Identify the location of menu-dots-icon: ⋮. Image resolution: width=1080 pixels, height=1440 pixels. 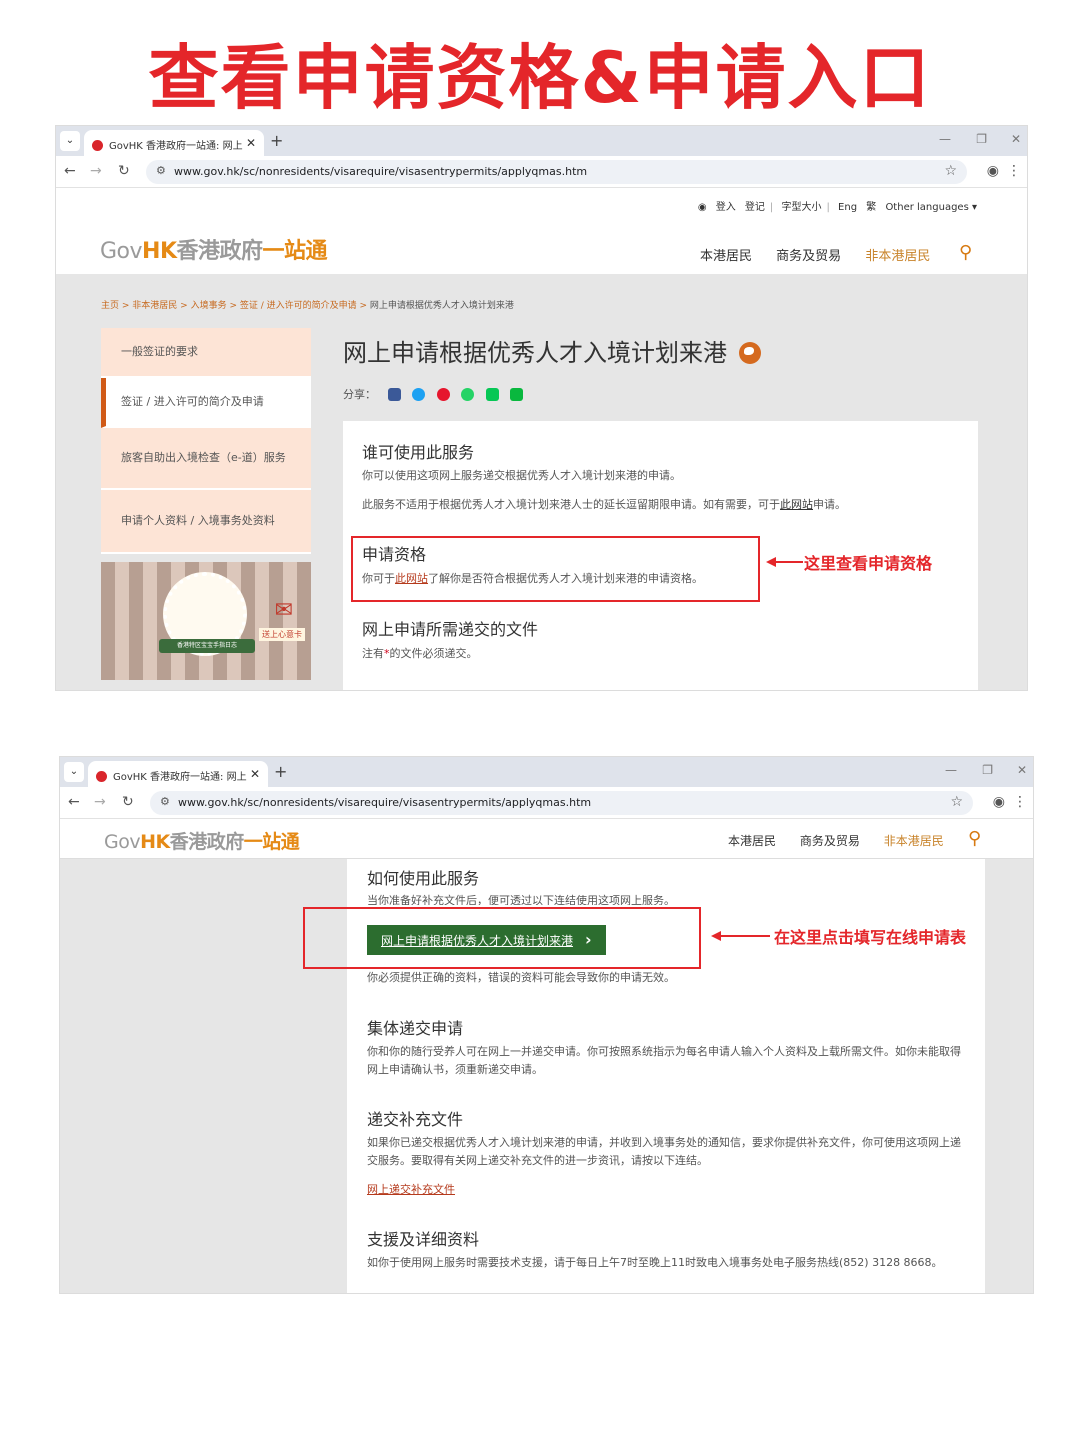
(1014, 171).